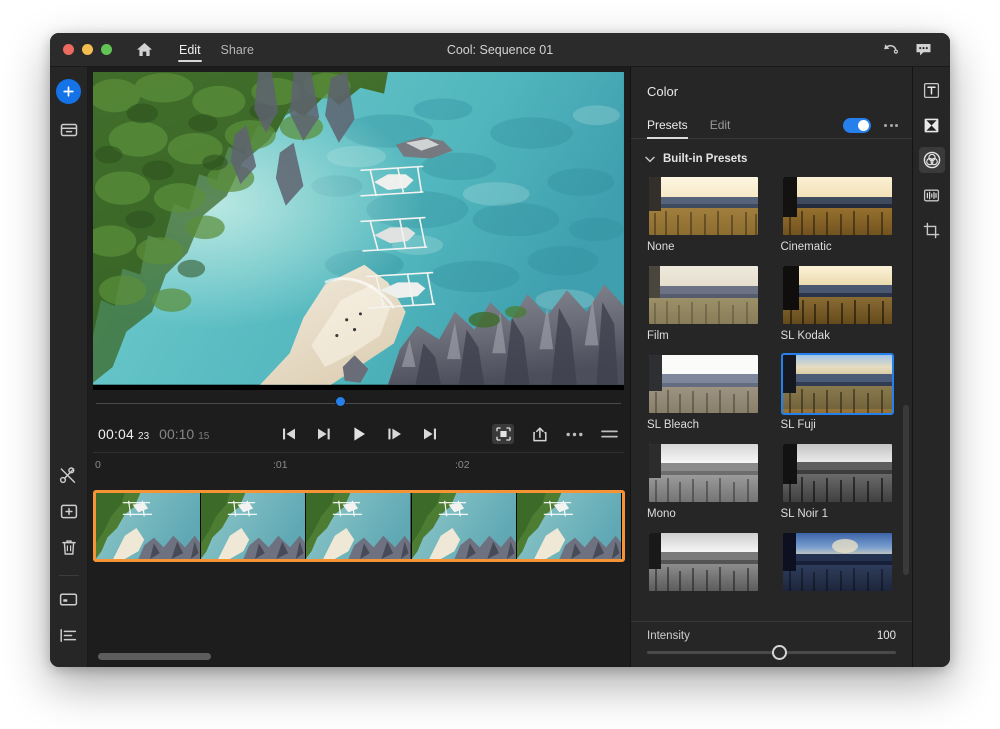 Image resolution: width=1000 pixels, height=729 pixels. Describe the element at coordinates (69, 547) in the screenshot. I see `delete-button` at that location.